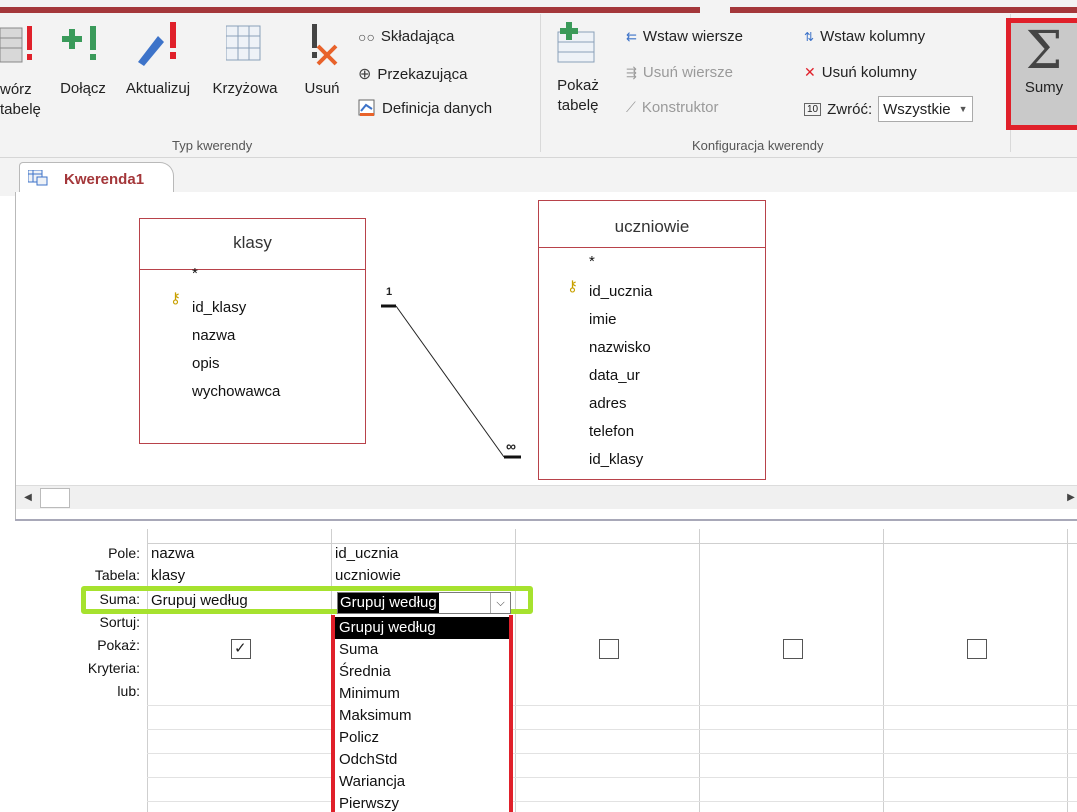  I want to click on dropdown-option: Minimum, so click(422, 694).